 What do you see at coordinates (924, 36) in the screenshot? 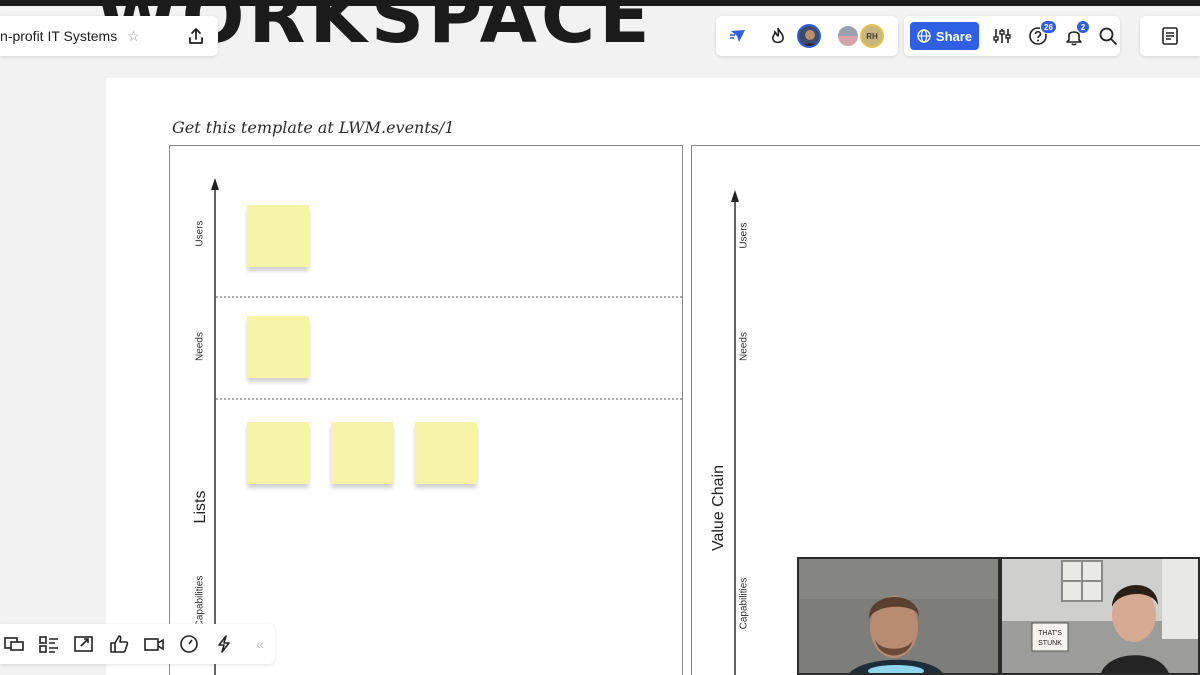
I see `globe-icon` at bounding box center [924, 36].